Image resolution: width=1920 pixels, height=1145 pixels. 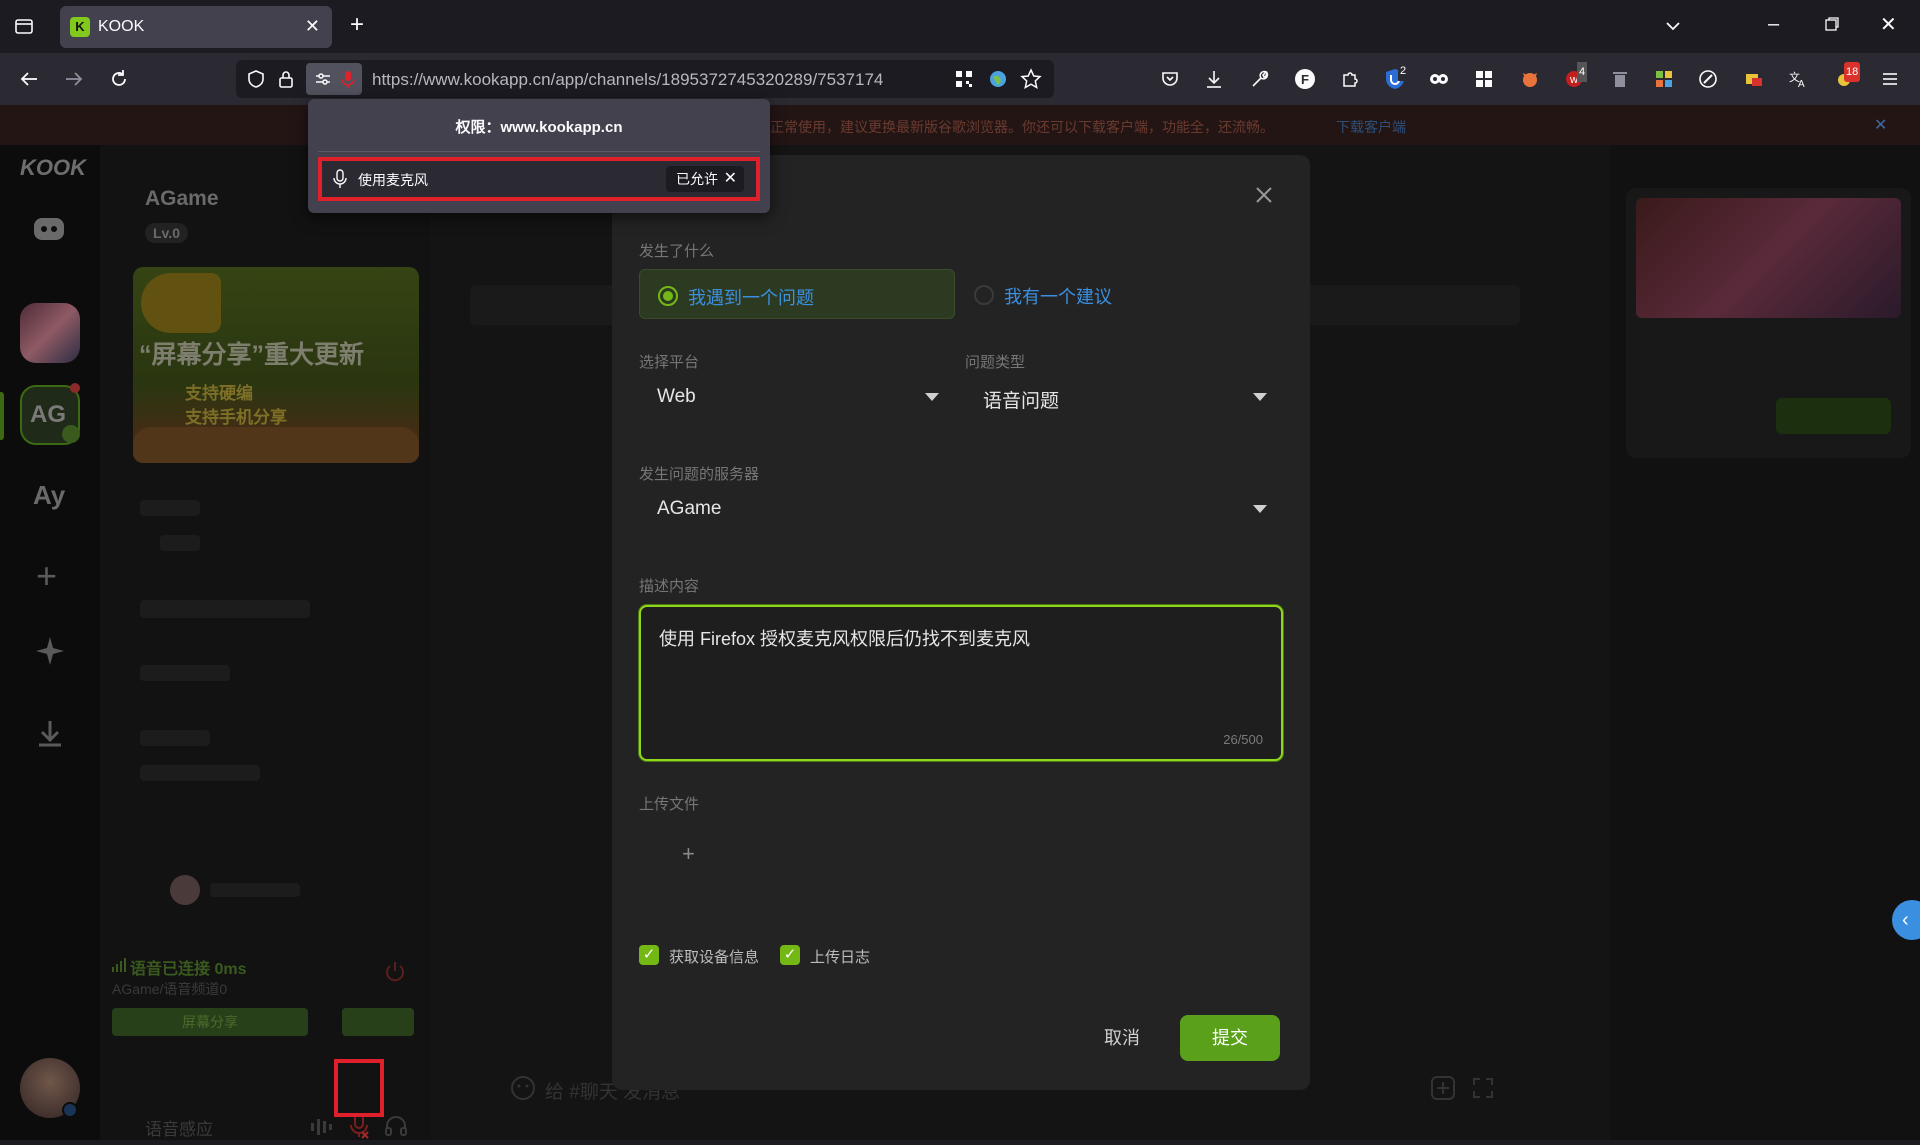 What do you see at coordinates (523, 1090) in the screenshot?
I see `emoji-icon` at bounding box center [523, 1090].